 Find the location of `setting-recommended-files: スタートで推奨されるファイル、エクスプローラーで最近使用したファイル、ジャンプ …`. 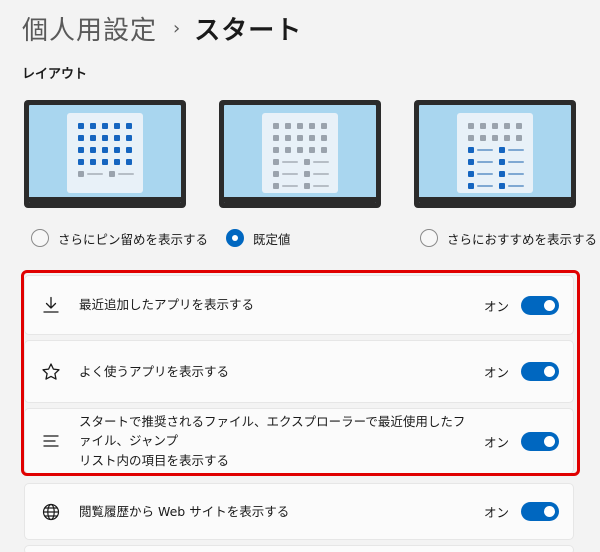

setting-recommended-files: スタートで推奨されるファイル、エクスプローラーで最近使用したファイル、ジャンプ … is located at coordinates (299, 441).